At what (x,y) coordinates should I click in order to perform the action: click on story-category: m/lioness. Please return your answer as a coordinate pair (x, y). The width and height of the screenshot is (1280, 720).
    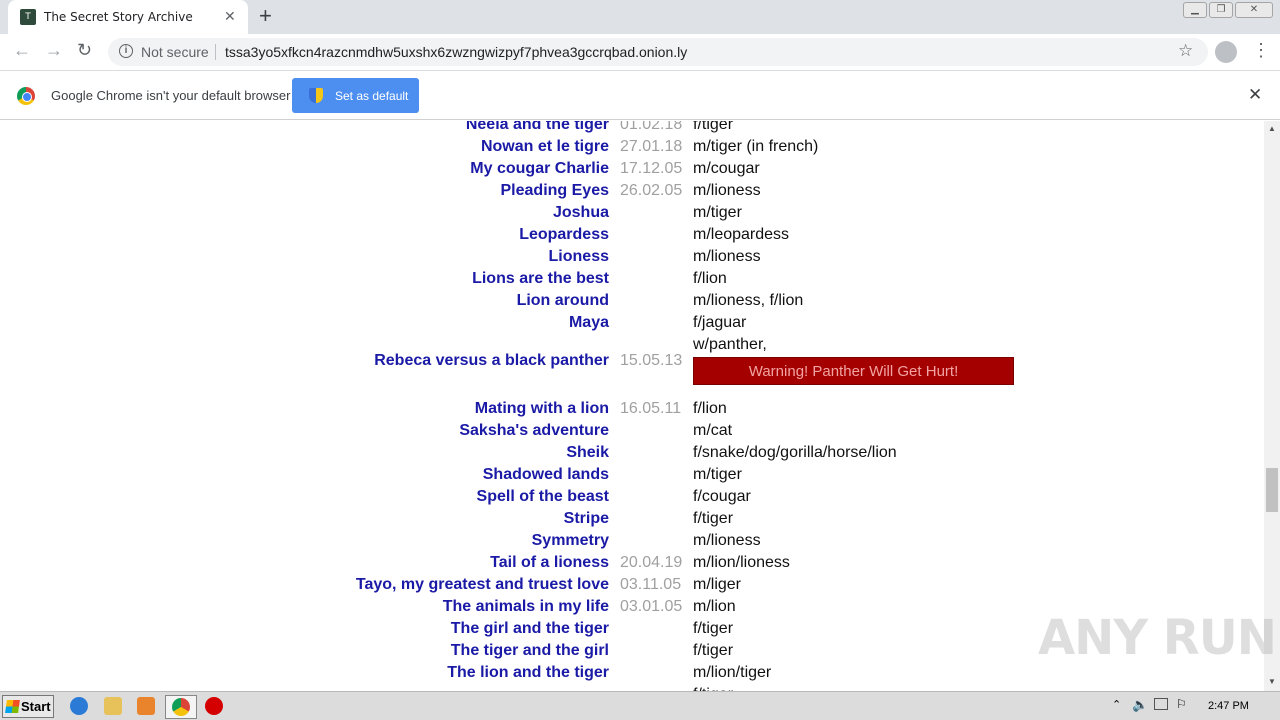
    Looking at the image, I should click on (727, 190).